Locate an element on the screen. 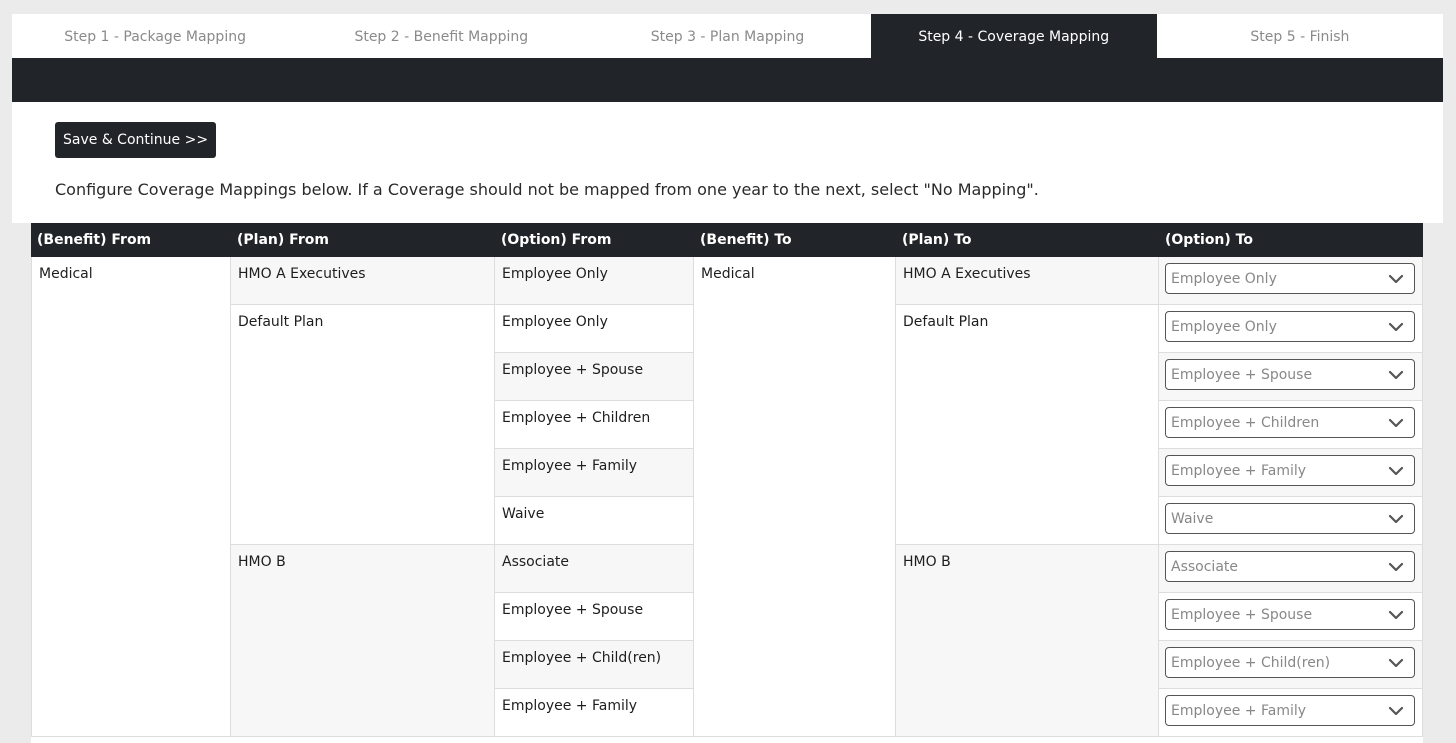  plan-from-cell: Default Plan is located at coordinates (363, 425).